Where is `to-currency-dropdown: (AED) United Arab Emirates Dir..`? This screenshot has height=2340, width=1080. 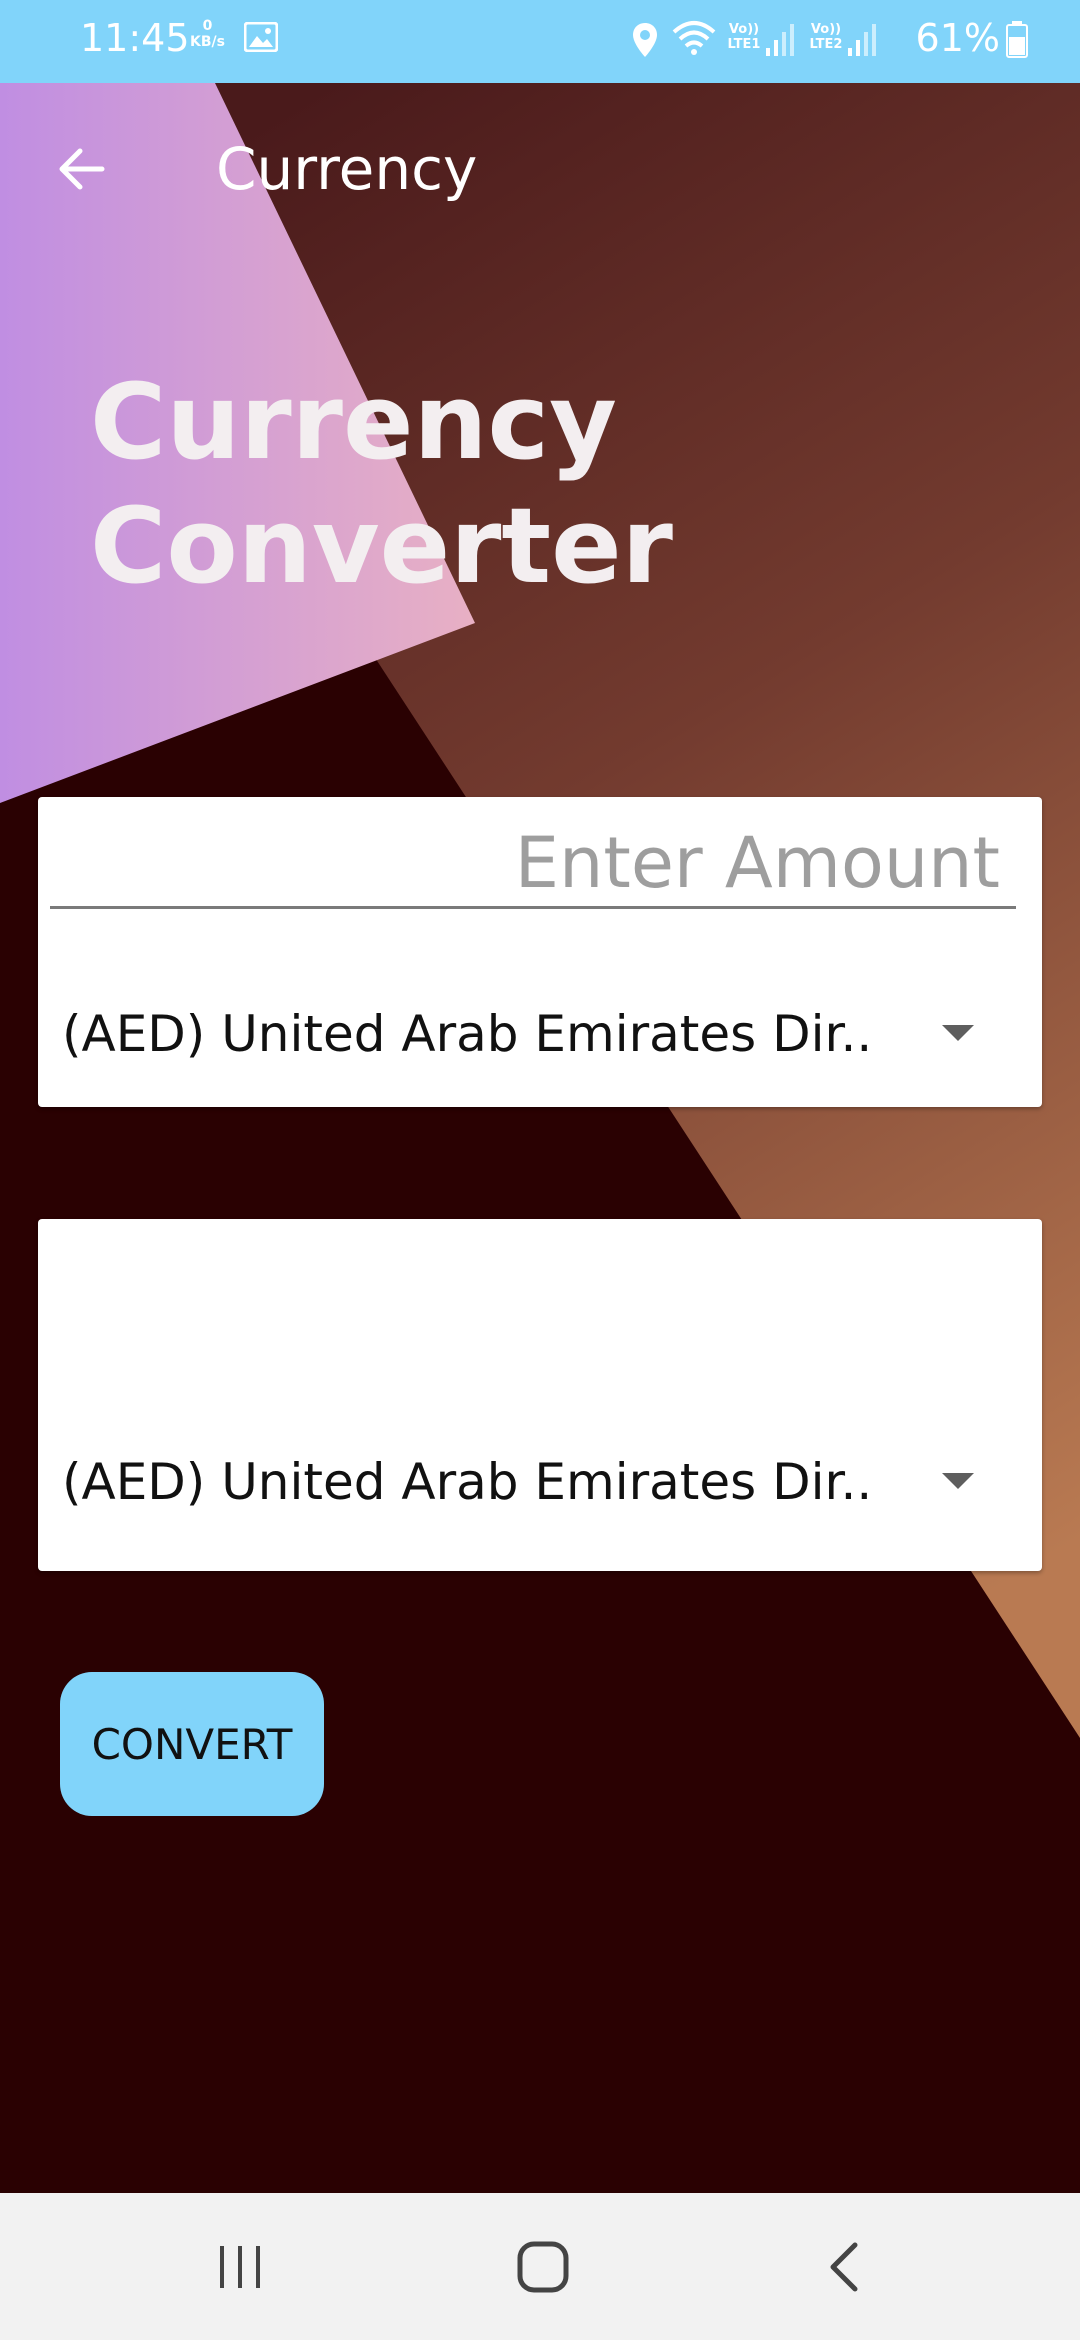 to-currency-dropdown: (AED) United Arab Emirates Dir.. is located at coordinates (540, 1480).